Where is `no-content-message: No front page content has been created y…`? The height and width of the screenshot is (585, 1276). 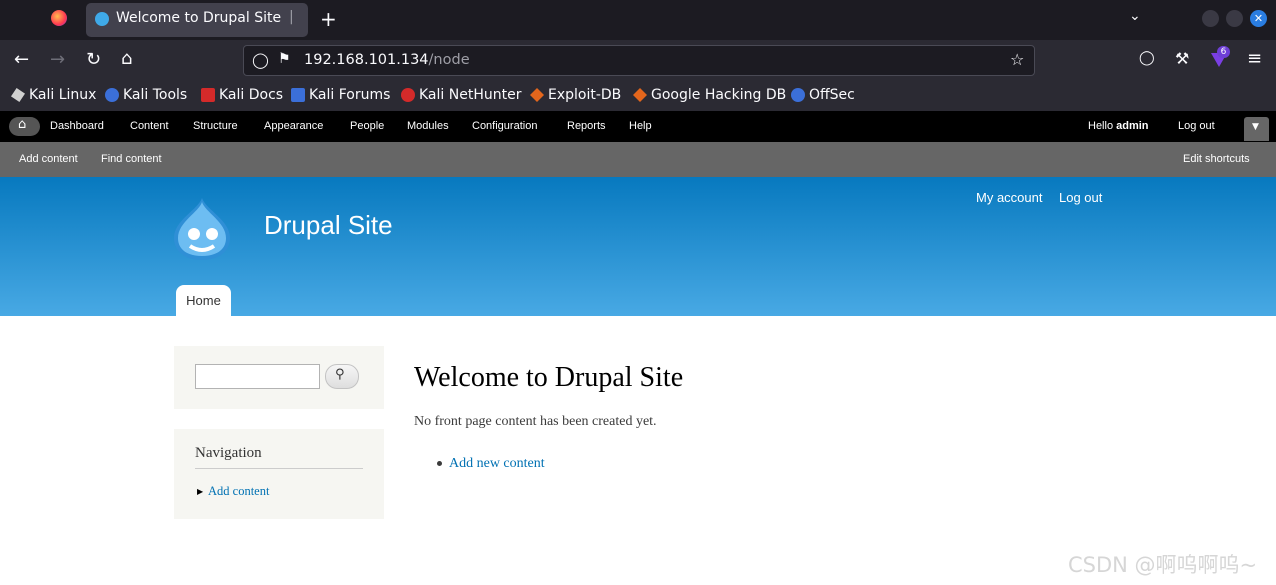
no-content-message: No front page content has been created y… is located at coordinates (535, 421).